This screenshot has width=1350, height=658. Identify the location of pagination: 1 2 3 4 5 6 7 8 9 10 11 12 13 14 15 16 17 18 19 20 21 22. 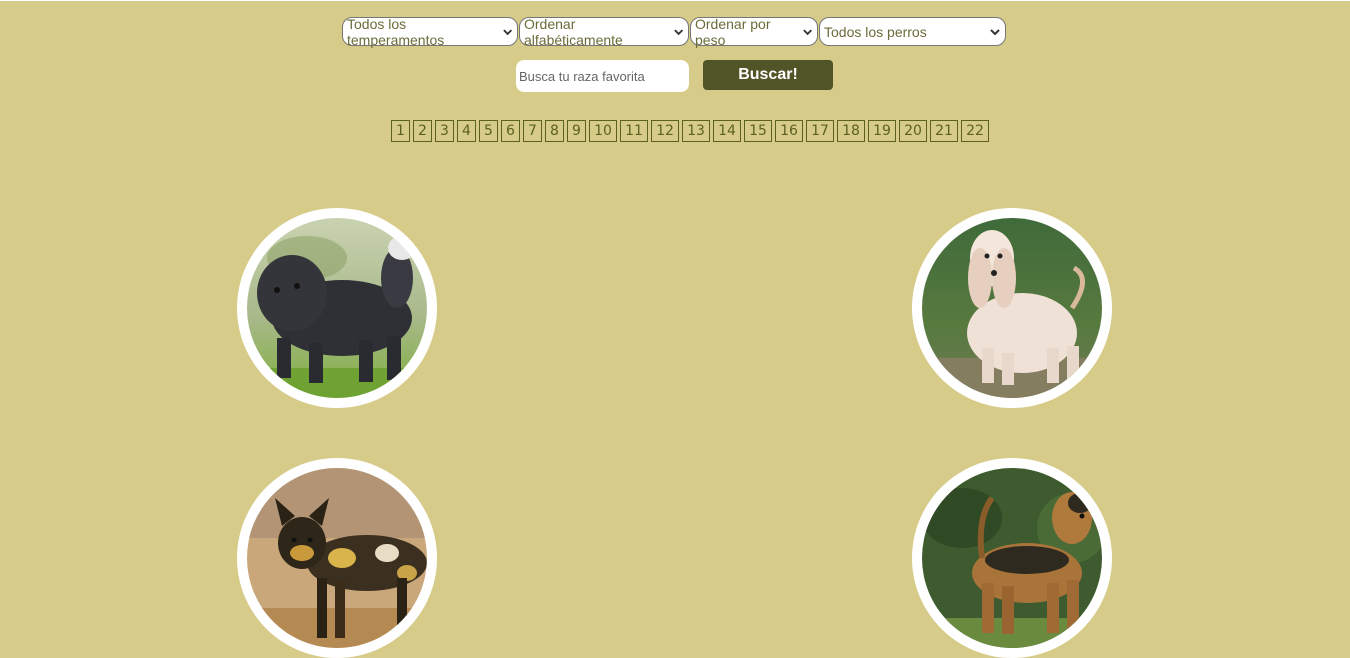
(690, 131).